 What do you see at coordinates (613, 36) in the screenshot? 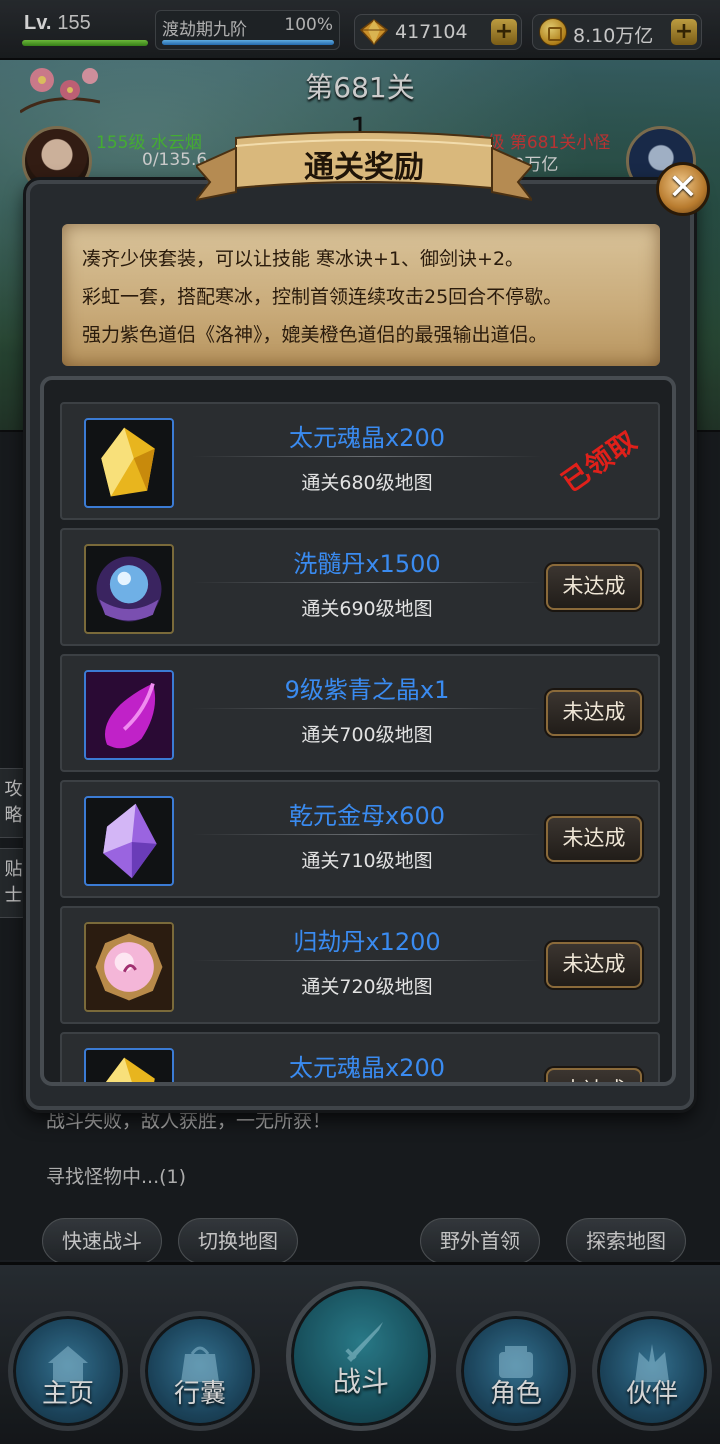
I see `gold-amount: 8.10万亿` at bounding box center [613, 36].